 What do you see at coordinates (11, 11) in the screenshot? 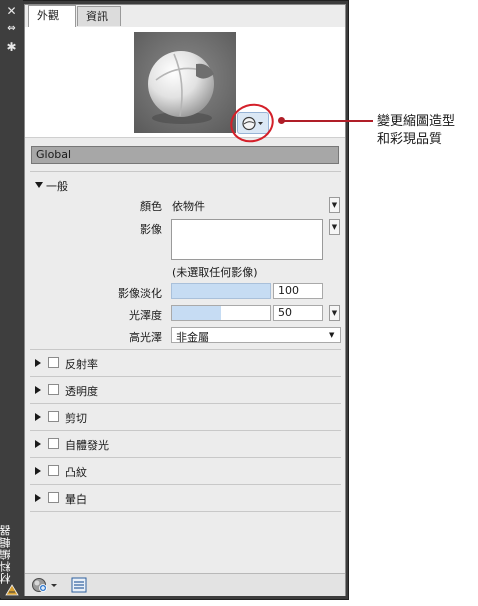
I see `close-icon: ✕` at bounding box center [11, 11].